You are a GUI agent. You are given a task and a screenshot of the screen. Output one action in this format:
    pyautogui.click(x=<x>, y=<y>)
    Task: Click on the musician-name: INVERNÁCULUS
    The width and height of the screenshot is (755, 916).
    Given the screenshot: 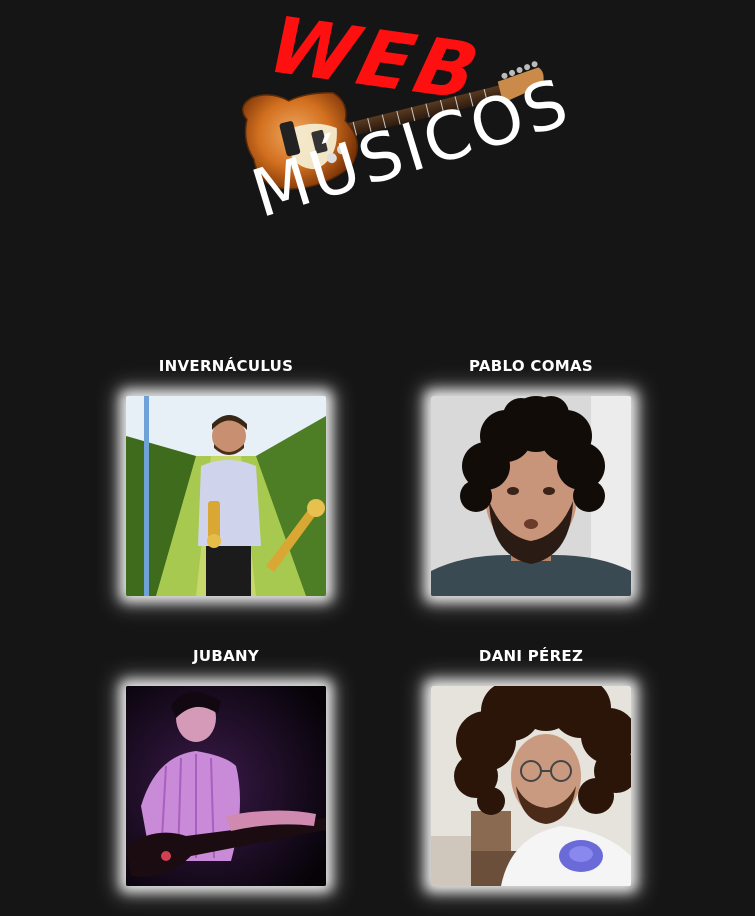 What is the action you would take?
    pyautogui.click(x=226, y=366)
    